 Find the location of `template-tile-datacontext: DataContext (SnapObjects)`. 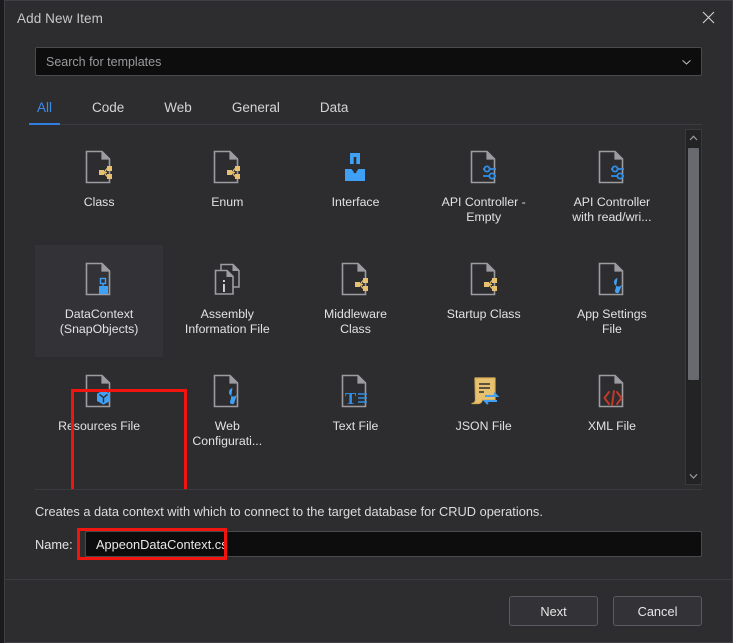

template-tile-datacontext: DataContext (SnapObjects) is located at coordinates (99, 301).